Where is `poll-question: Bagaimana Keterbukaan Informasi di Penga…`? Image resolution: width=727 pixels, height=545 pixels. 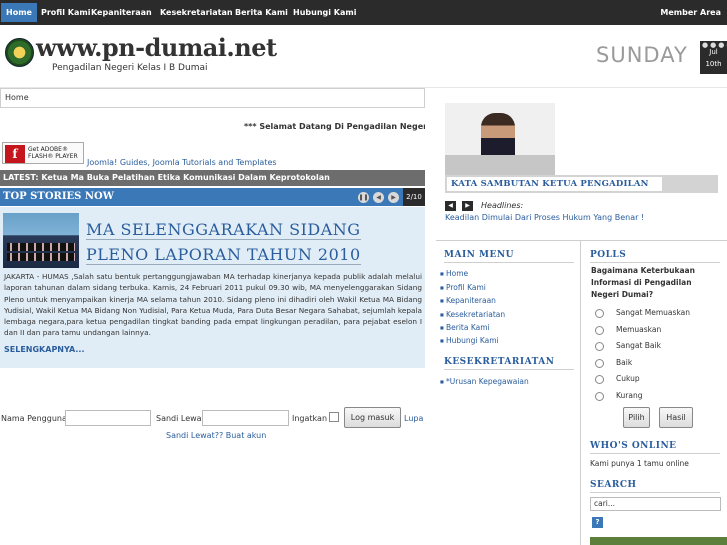 poll-question: Bagaimana Keterbukaan Informasi di Penga… is located at coordinates (643, 282).